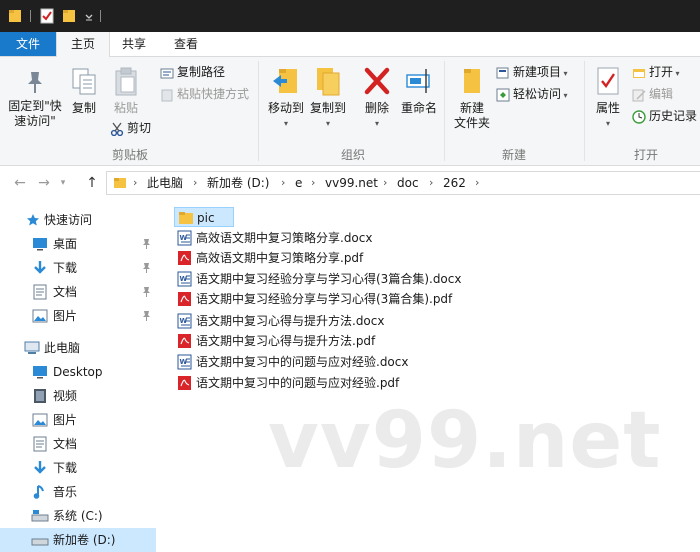 This screenshot has width=700, height=552. I want to click on delete-button: 删除 ▾, so click(377, 98).